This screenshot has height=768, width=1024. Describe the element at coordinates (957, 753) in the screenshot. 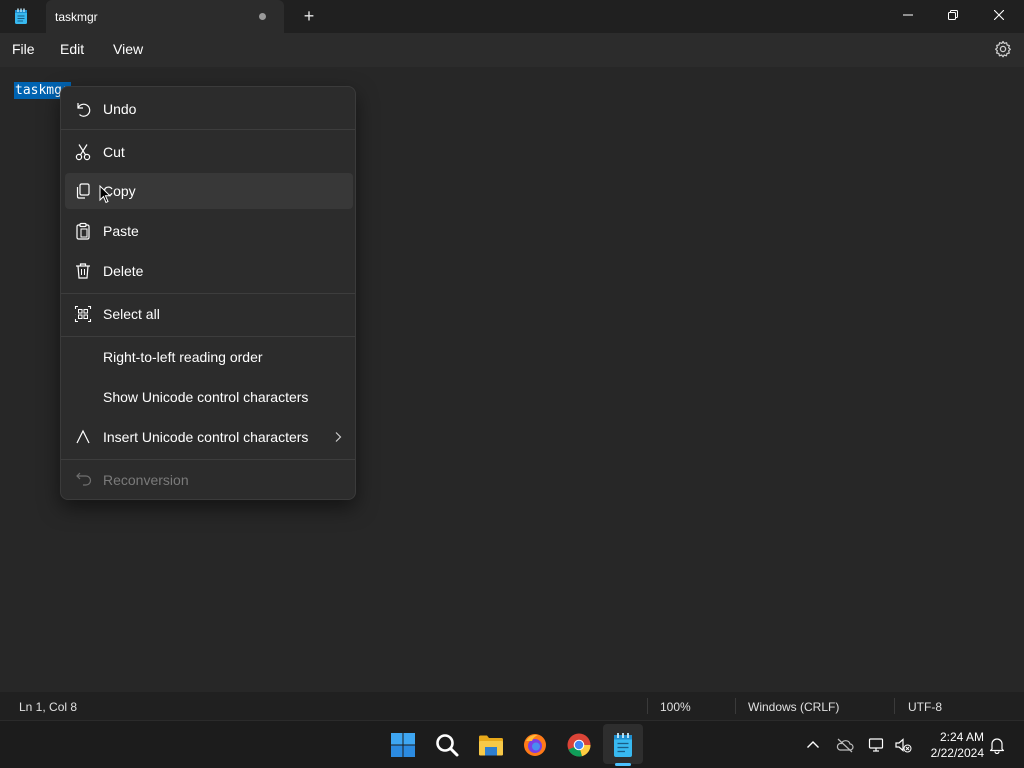

I see `clock-date: 2/22/2024` at that location.